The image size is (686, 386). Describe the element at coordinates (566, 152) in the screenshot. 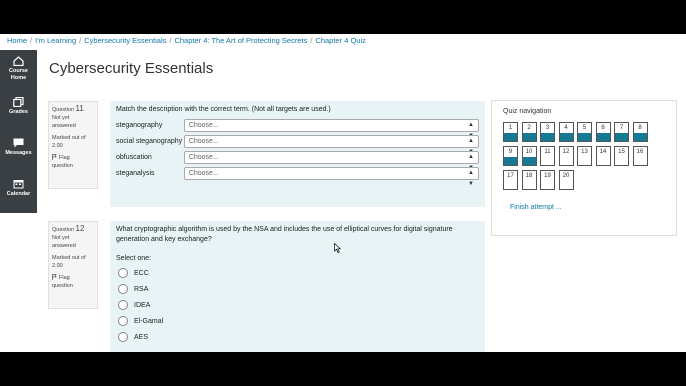

I see `quiz-nav-number: 12` at that location.